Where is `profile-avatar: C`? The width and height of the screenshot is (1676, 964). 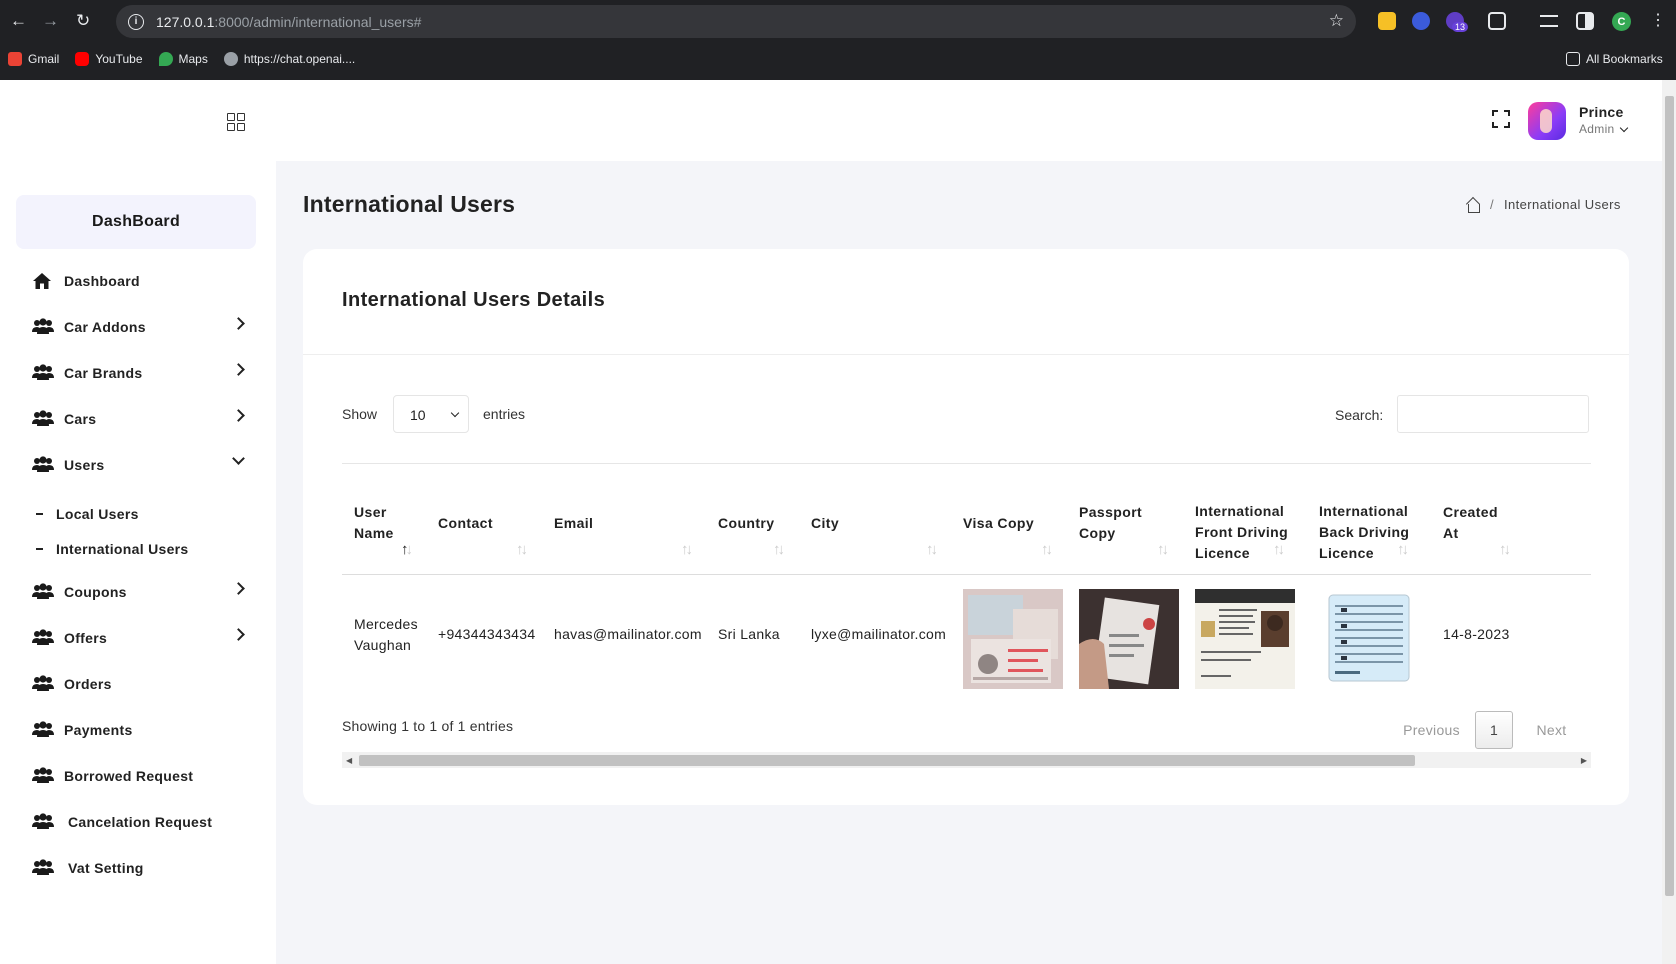
profile-avatar: C is located at coordinates (1621, 21).